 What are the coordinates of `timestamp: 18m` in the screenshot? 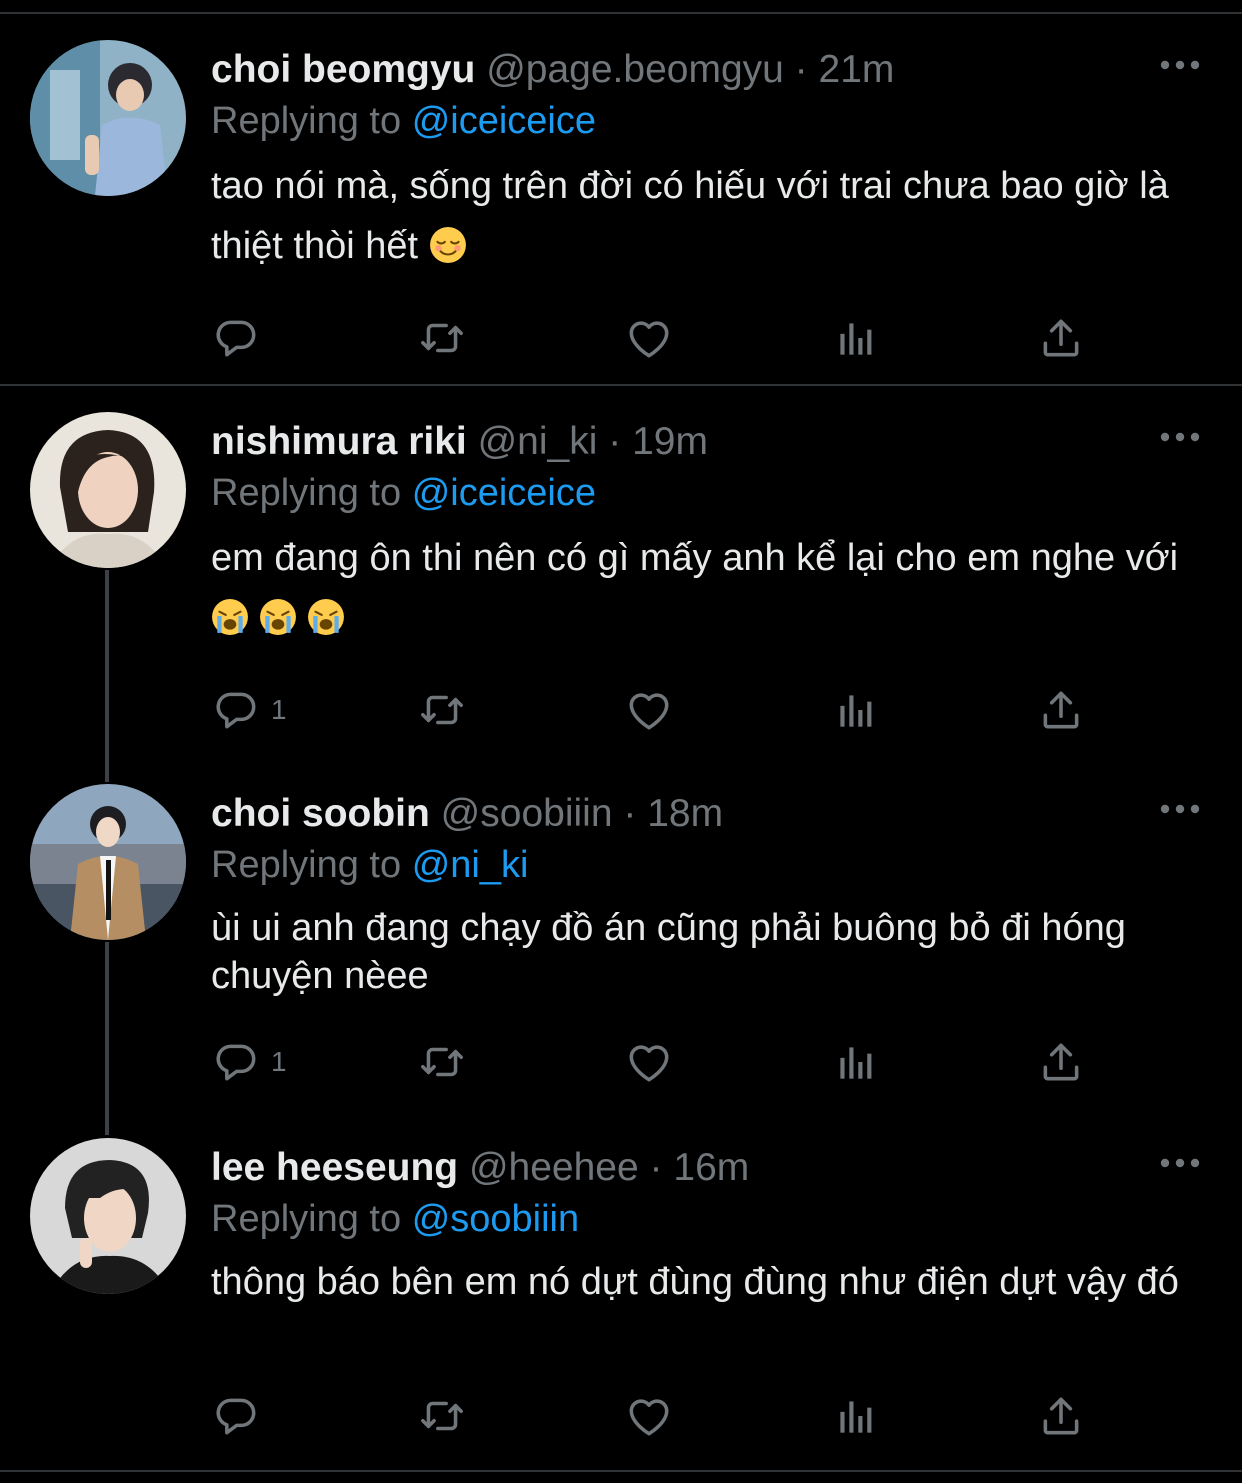 It's located at (685, 813).